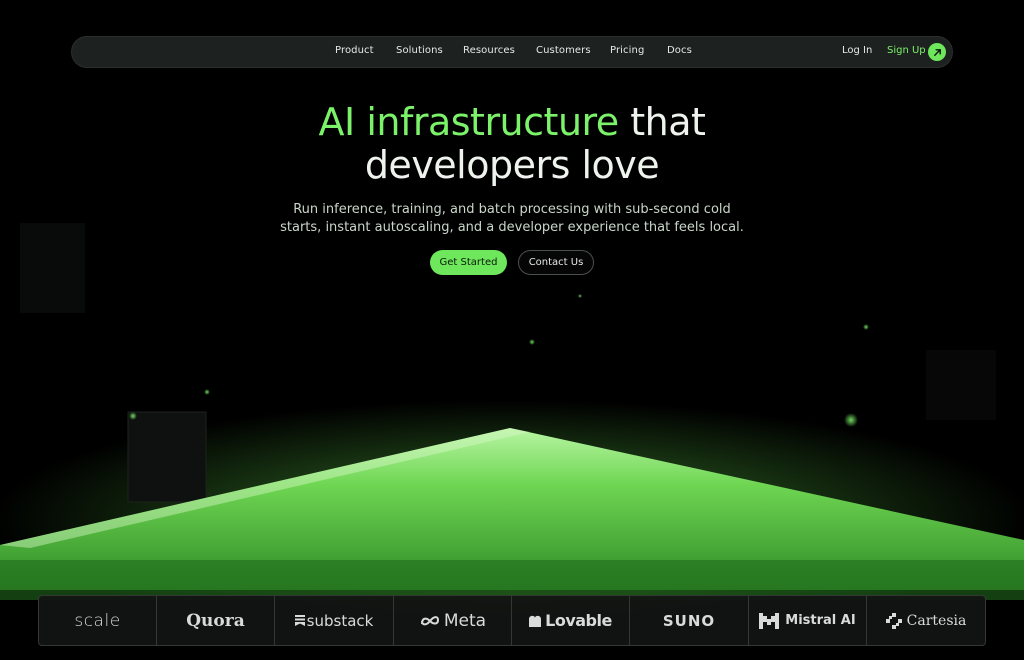 The width and height of the screenshot is (1024, 660). Describe the element at coordinates (906, 50) in the screenshot. I see `signup-link: Sign Up` at that location.